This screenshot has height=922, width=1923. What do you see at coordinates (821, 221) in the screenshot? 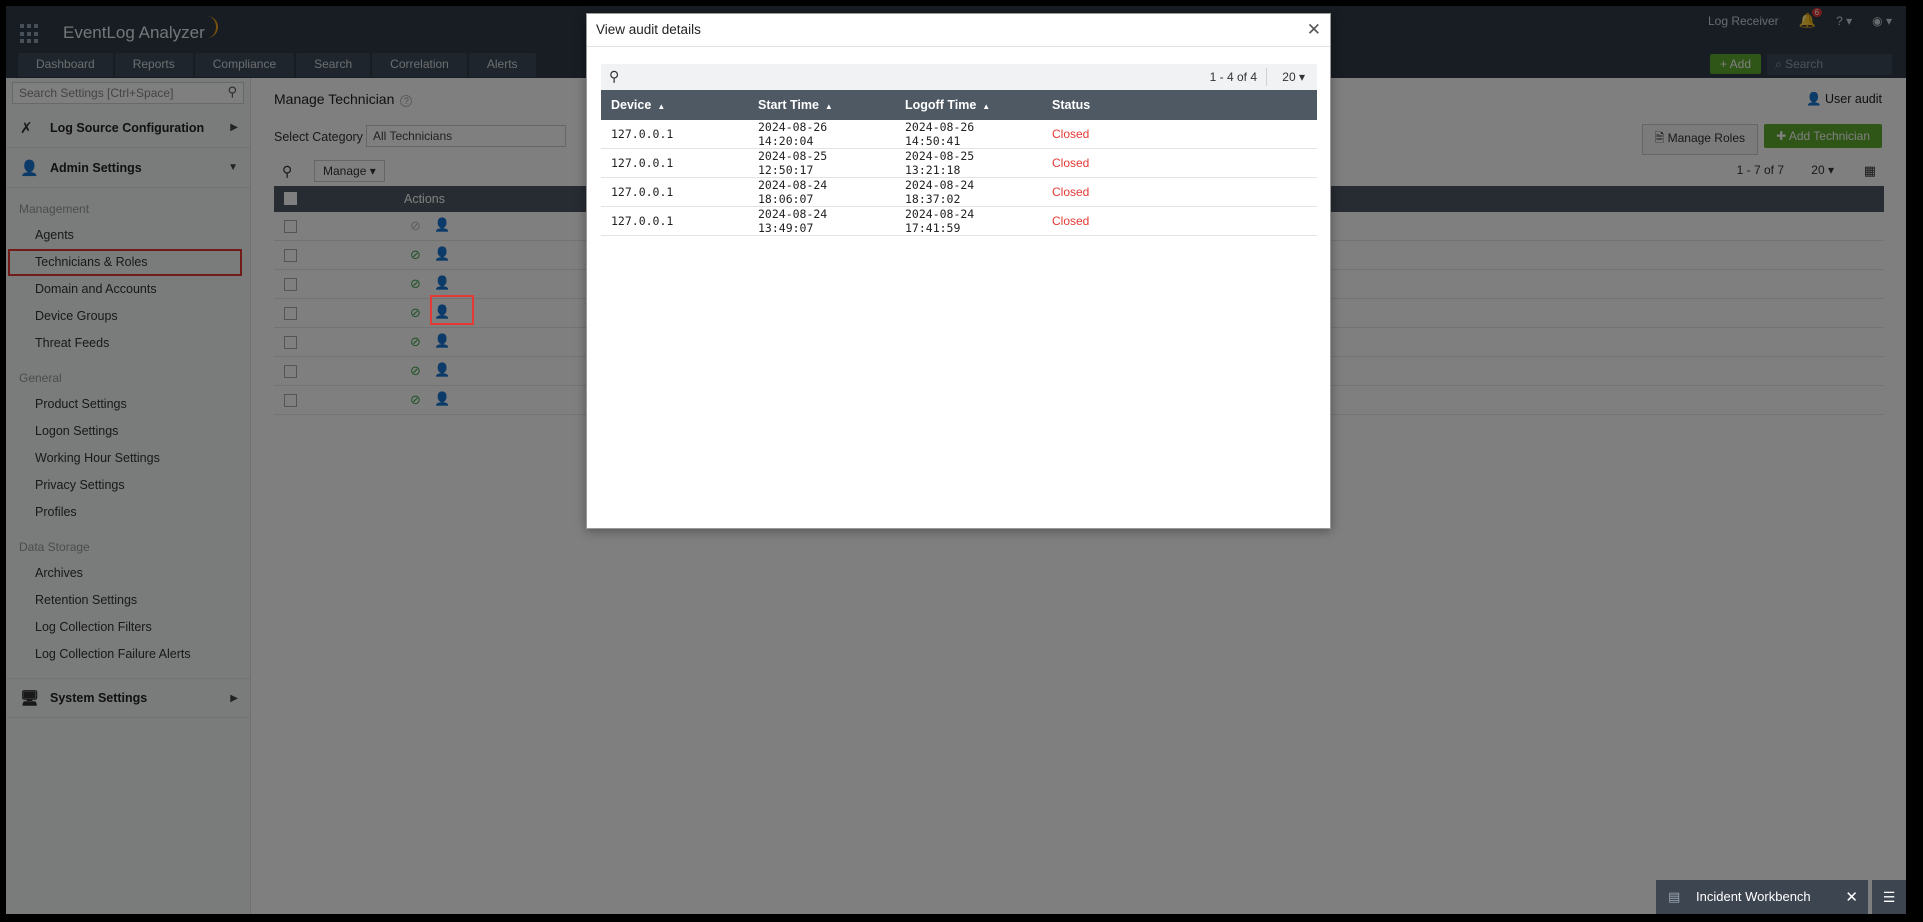
I see `start-time-cell: 2024-08-24 13:49:07` at bounding box center [821, 221].